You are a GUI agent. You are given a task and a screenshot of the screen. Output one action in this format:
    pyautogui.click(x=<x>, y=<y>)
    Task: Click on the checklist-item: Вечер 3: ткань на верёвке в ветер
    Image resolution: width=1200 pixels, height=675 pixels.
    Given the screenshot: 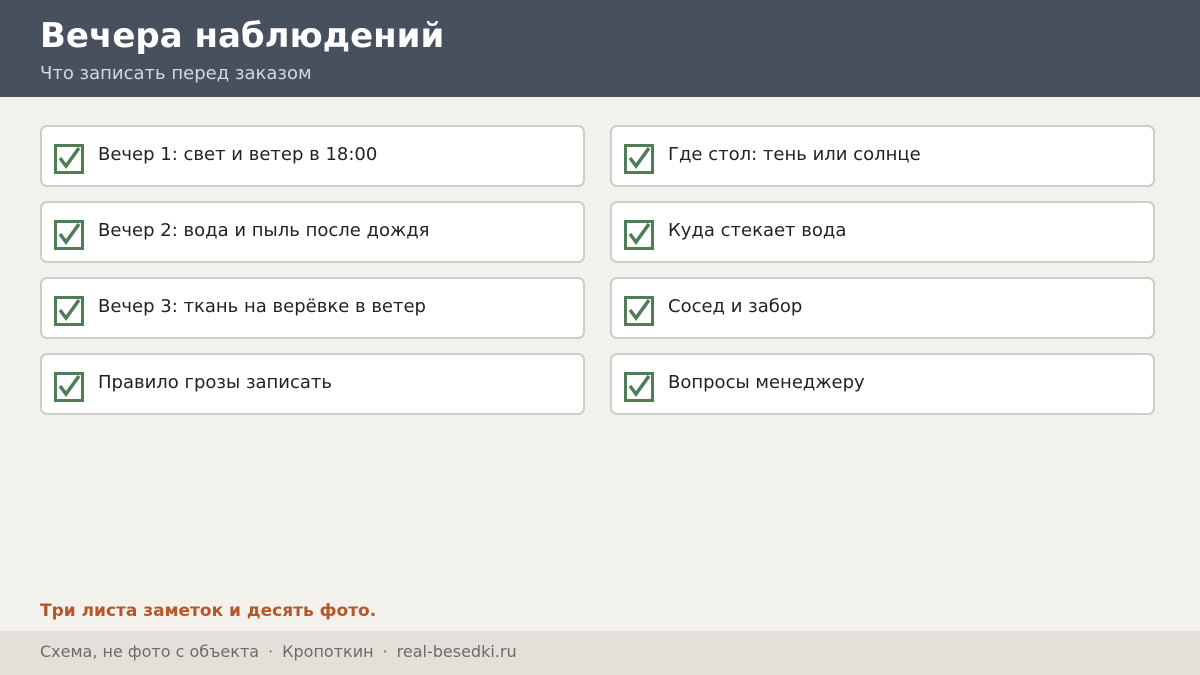 What is the action you would take?
    pyautogui.click(x=312, y=308)
    